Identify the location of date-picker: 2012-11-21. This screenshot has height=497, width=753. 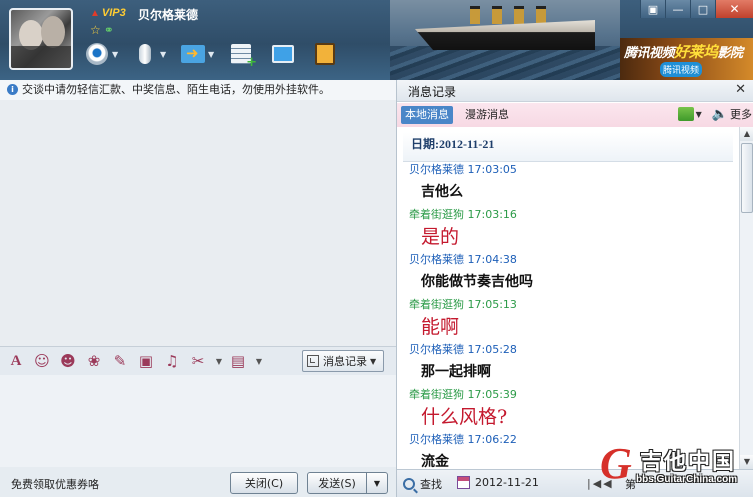
(498, 482).